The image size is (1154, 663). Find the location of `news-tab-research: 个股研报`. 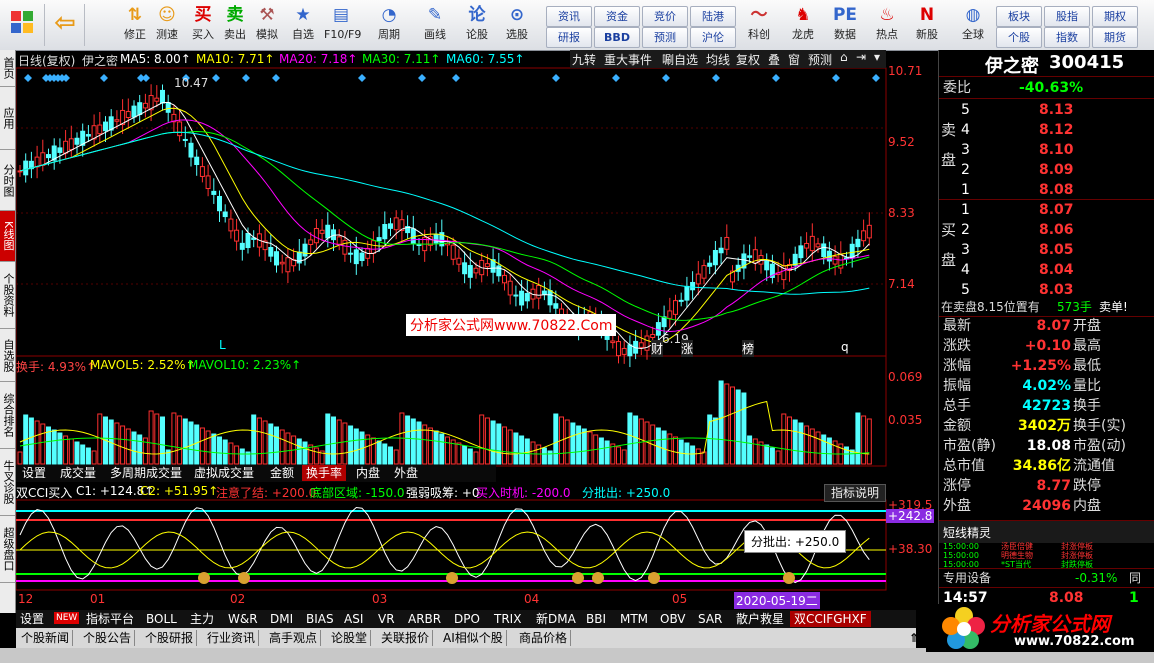

news-tab-research: 个股研报 is located at coordinates (170, 638).